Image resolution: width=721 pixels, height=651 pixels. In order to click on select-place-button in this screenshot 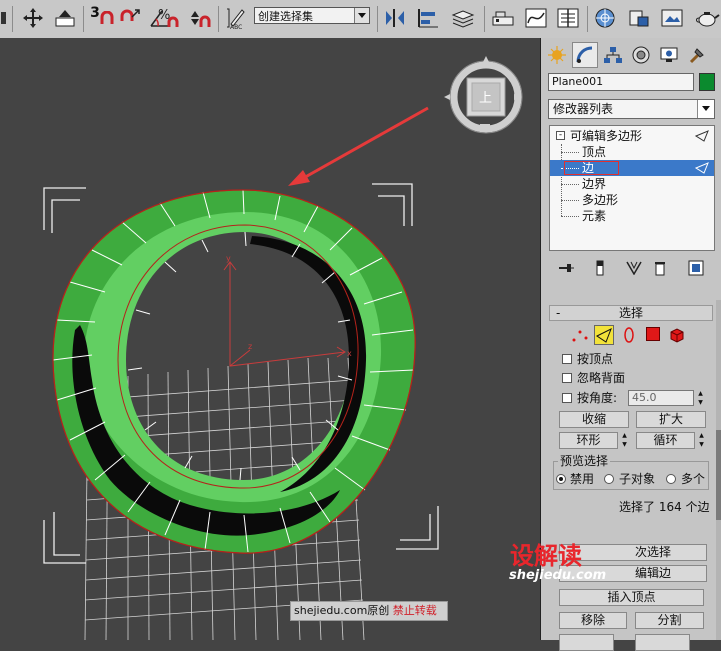, I will do `click(65, 18)`.